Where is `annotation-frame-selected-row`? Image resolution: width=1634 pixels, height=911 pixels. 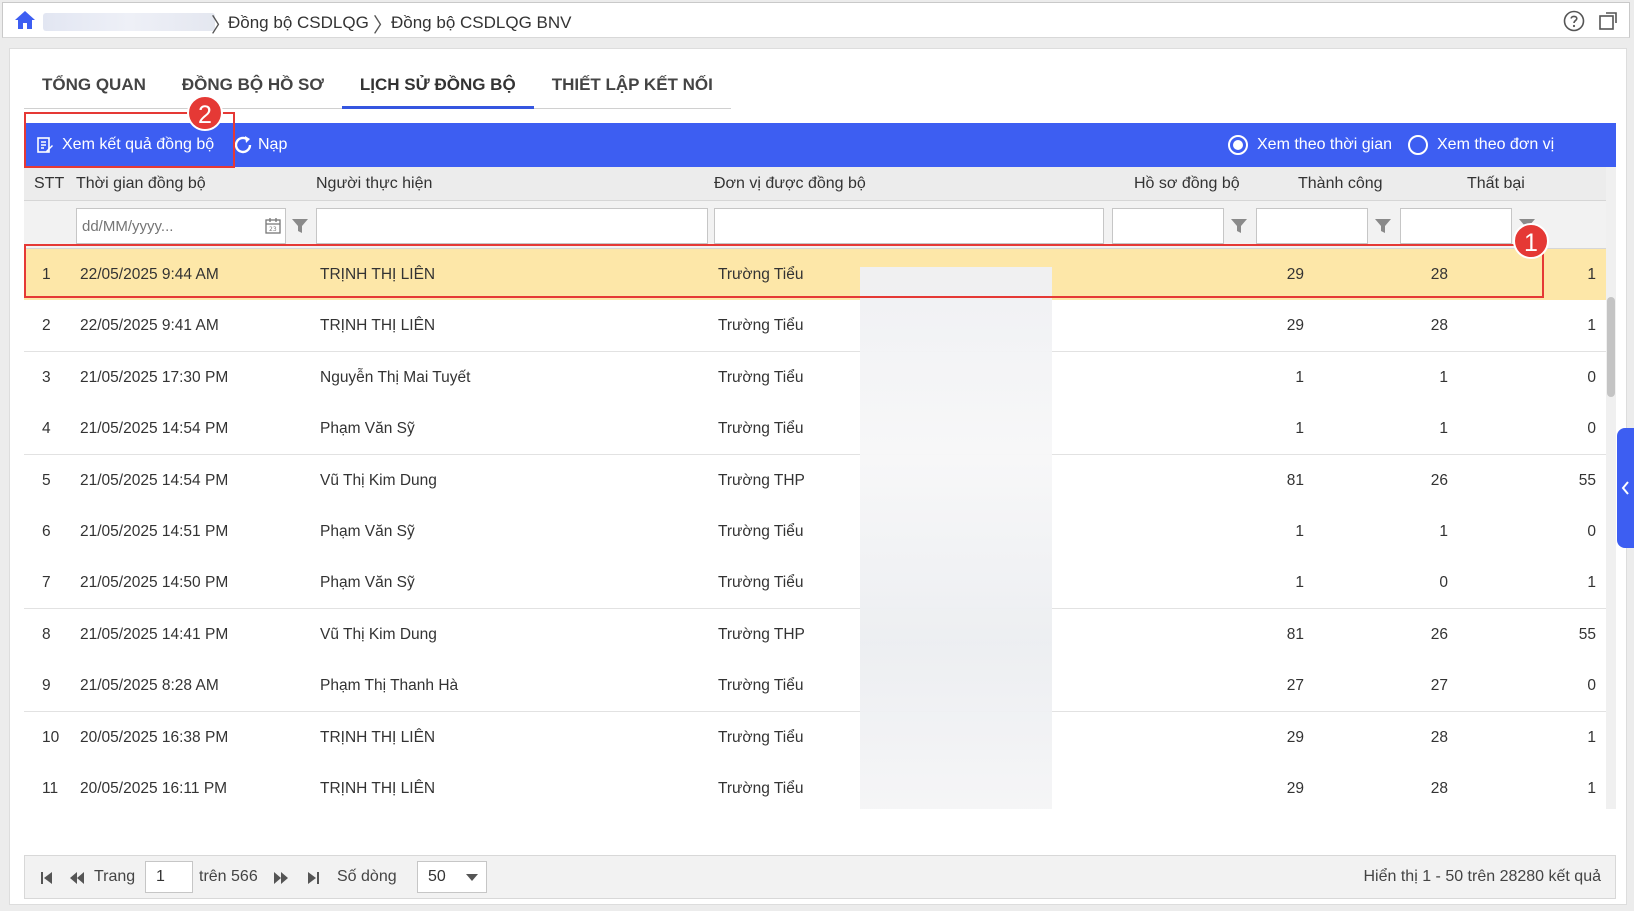 annotation-frame-selected-row is located at coordinates (784, 271).